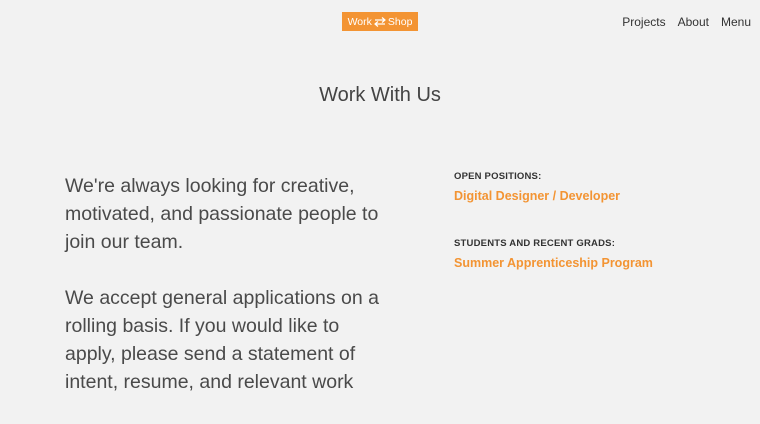  Describe the element at coordinates (584, 196) in the screenshot. I see `digital-designer-link: Digital Designer / Developer` at that location.